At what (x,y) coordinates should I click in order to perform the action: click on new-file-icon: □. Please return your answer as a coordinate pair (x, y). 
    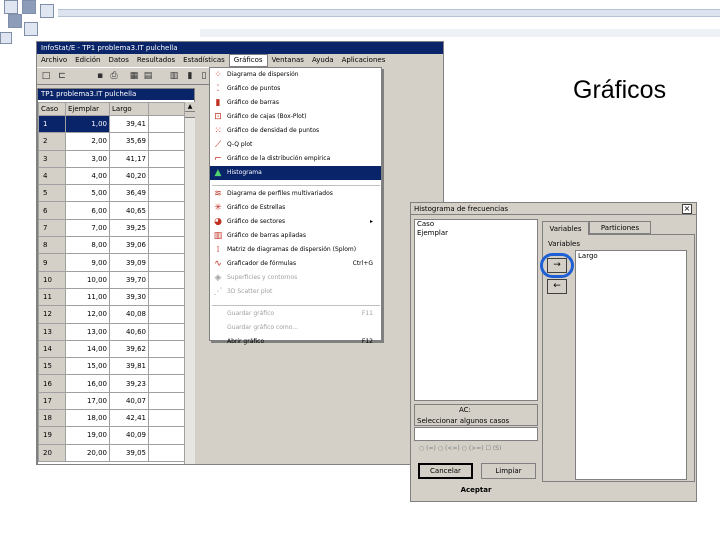
    Looking at the image, I should click on (46, 76).